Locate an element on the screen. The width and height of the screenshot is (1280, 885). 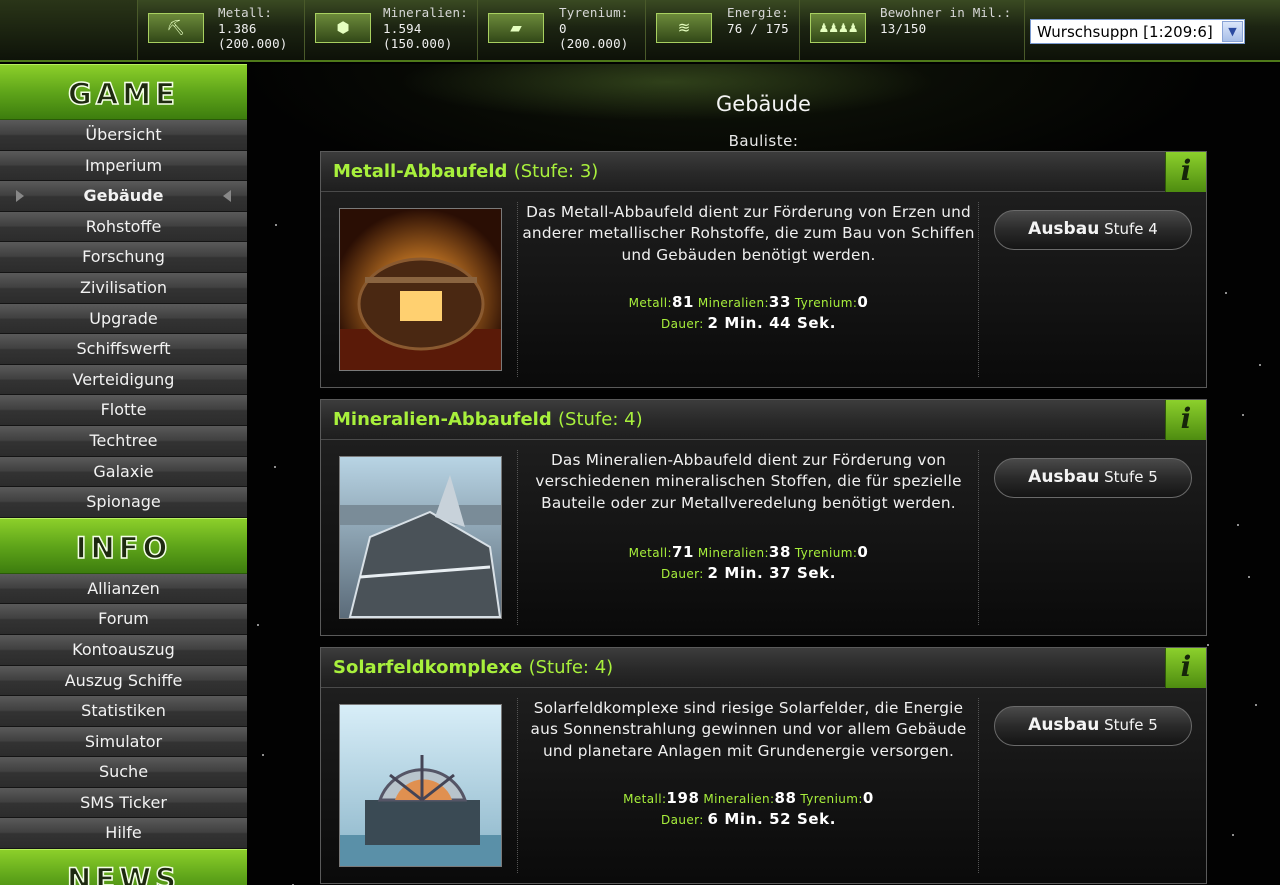
cost-minerals-value: 88 is located at coordinates (785, 798).